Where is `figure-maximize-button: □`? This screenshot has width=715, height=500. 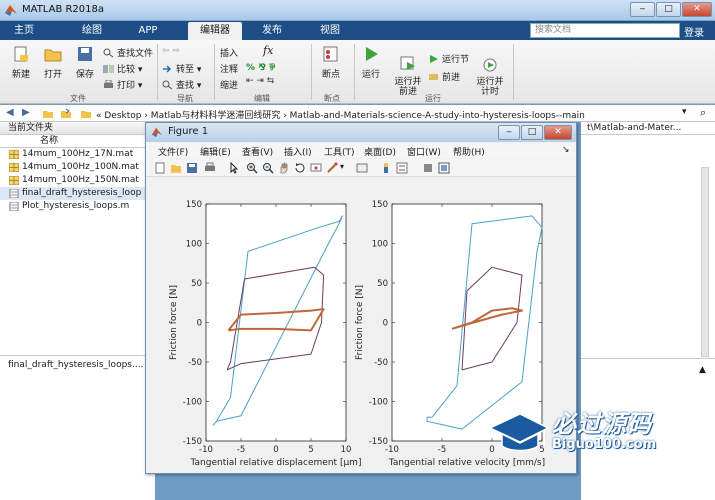
figure-maximize-button: □ is located at coordinates (532, 132).